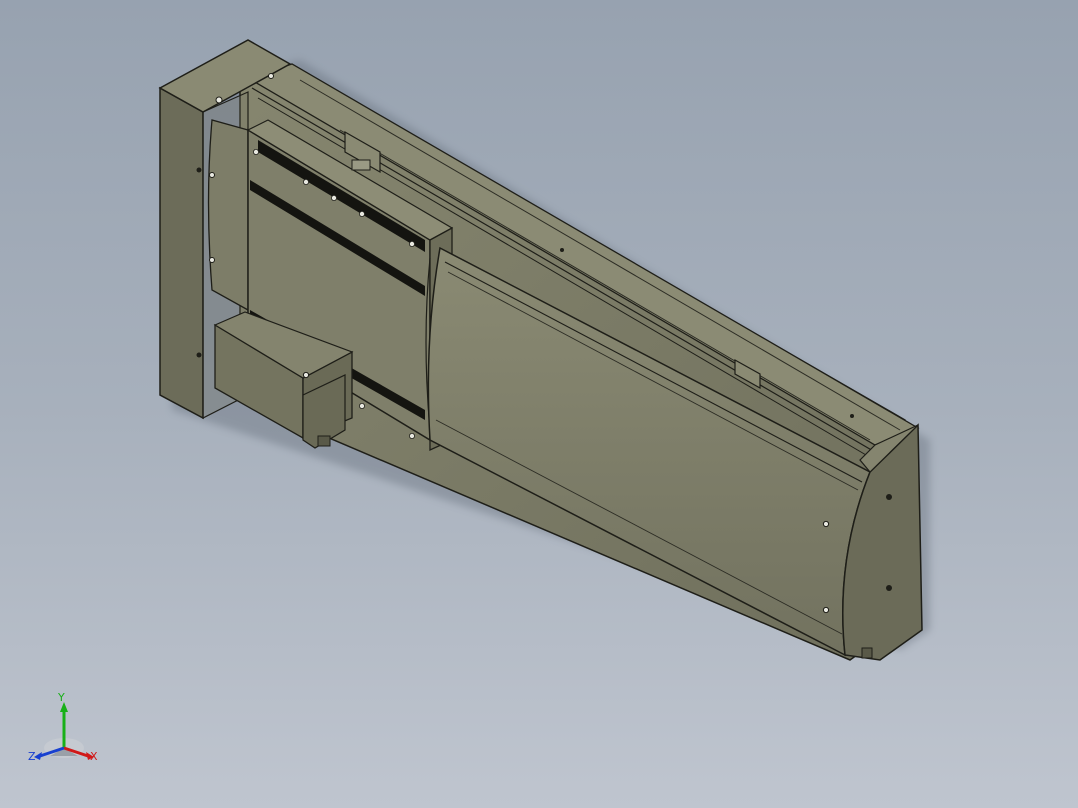 This screenshot has height=808, width=1078. I want to click on end-cap-notch, so click(867, 653).